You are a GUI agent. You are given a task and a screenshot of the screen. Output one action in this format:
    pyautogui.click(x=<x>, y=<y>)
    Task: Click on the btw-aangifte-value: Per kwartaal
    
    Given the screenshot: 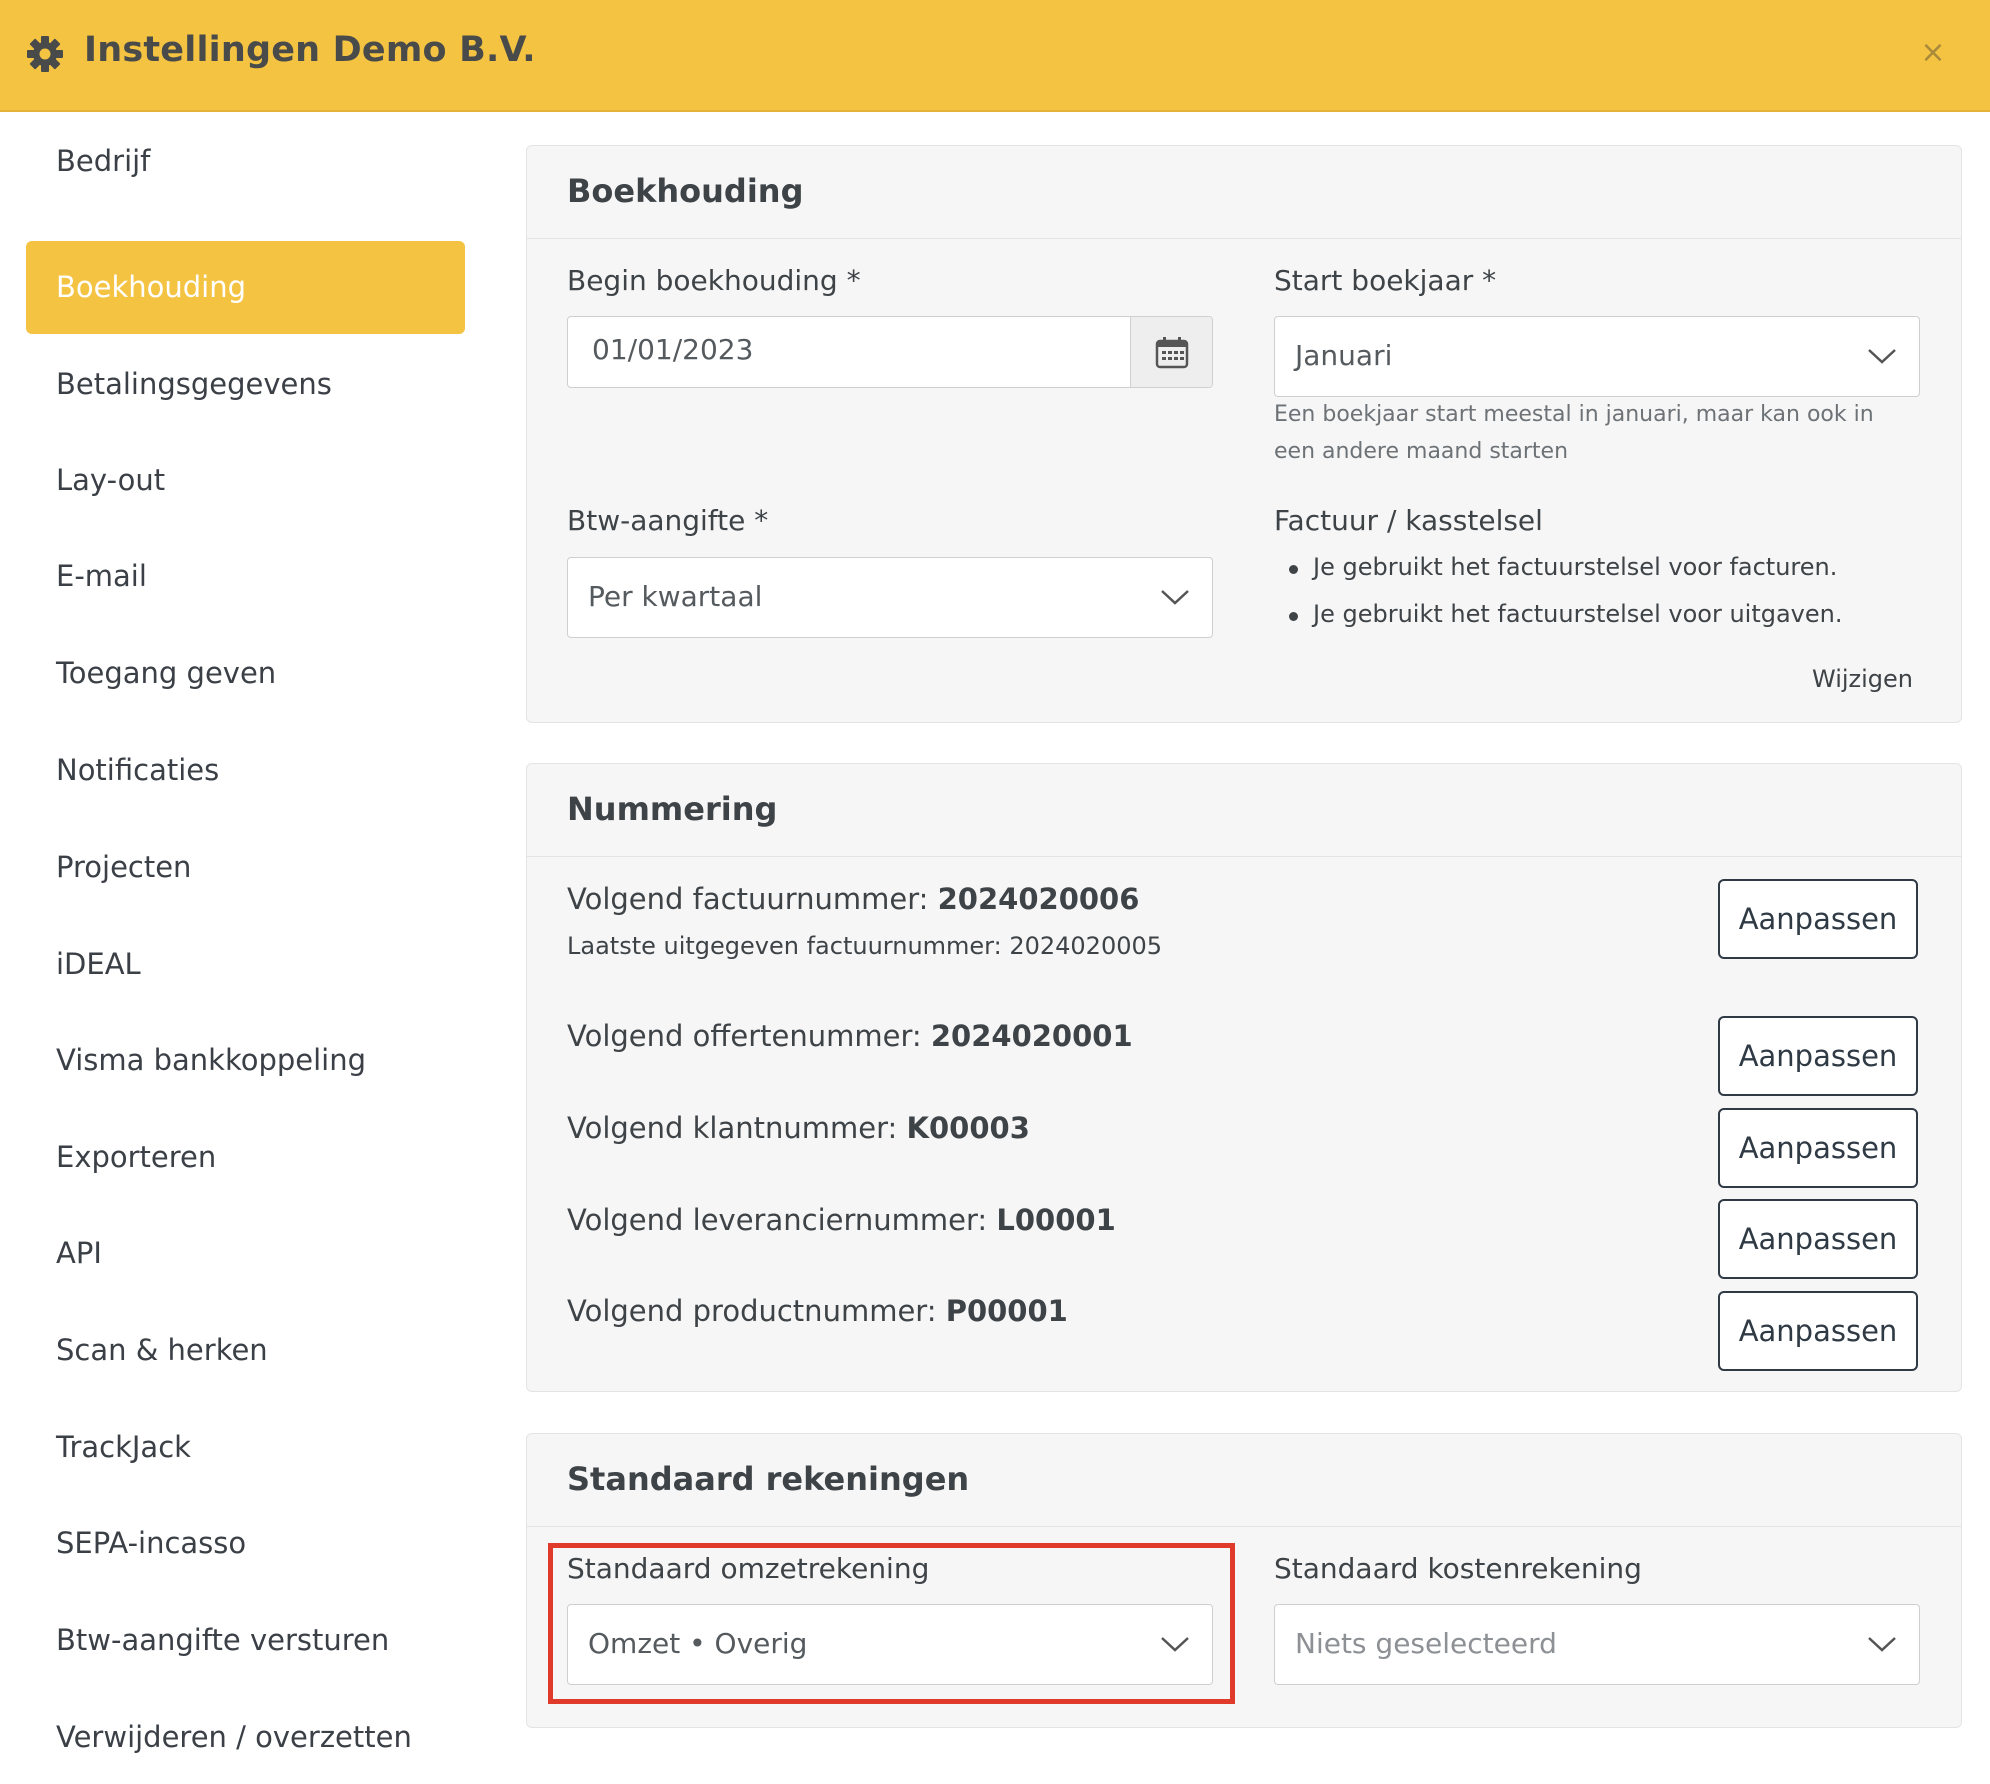 What is the action you would take?
    pyautogui.click(x=675, y=596)
    